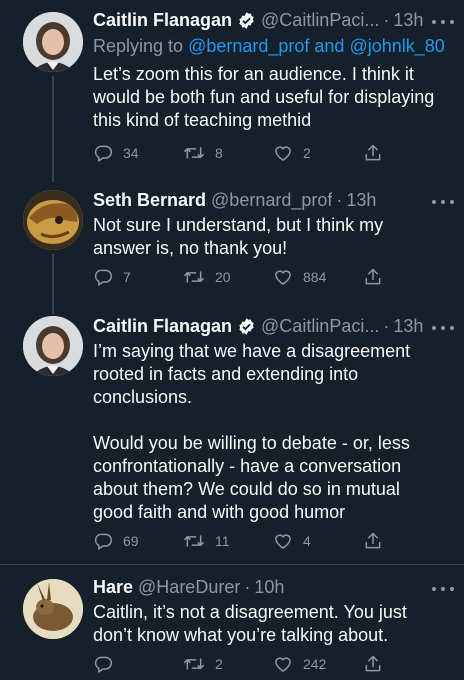 The image size is (464, 680). Describe the element at coordinates (116, 541) in the screenshot. I see `reply-button: 69` at that location.